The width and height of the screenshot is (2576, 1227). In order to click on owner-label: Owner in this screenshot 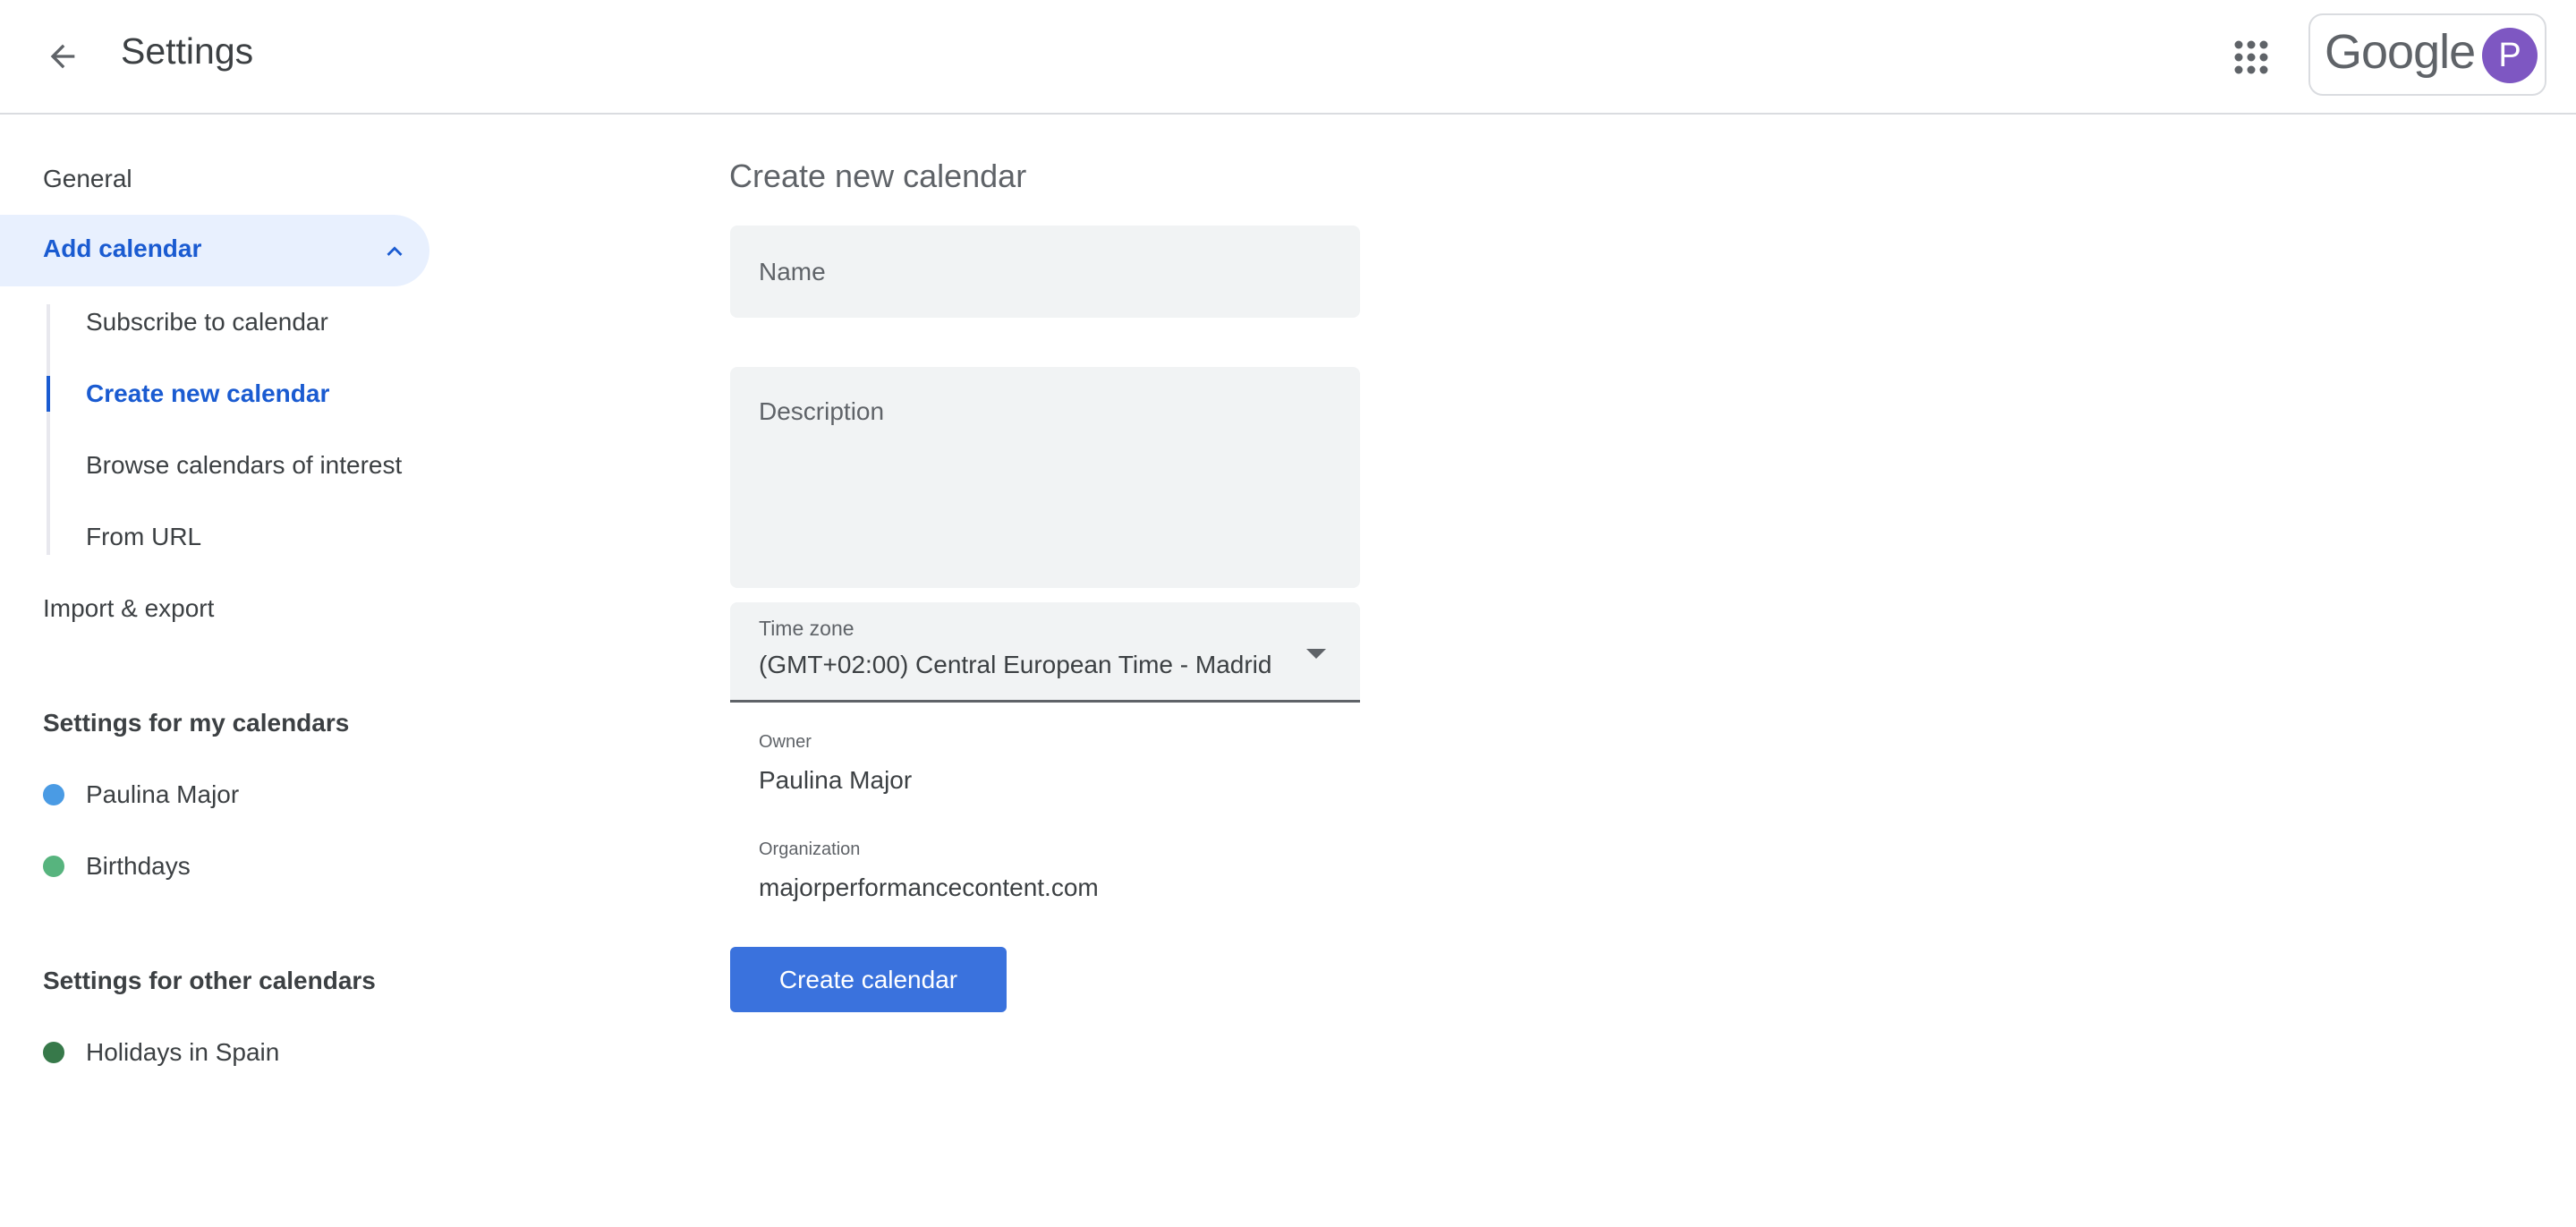, I will do `click(785, 742)`.